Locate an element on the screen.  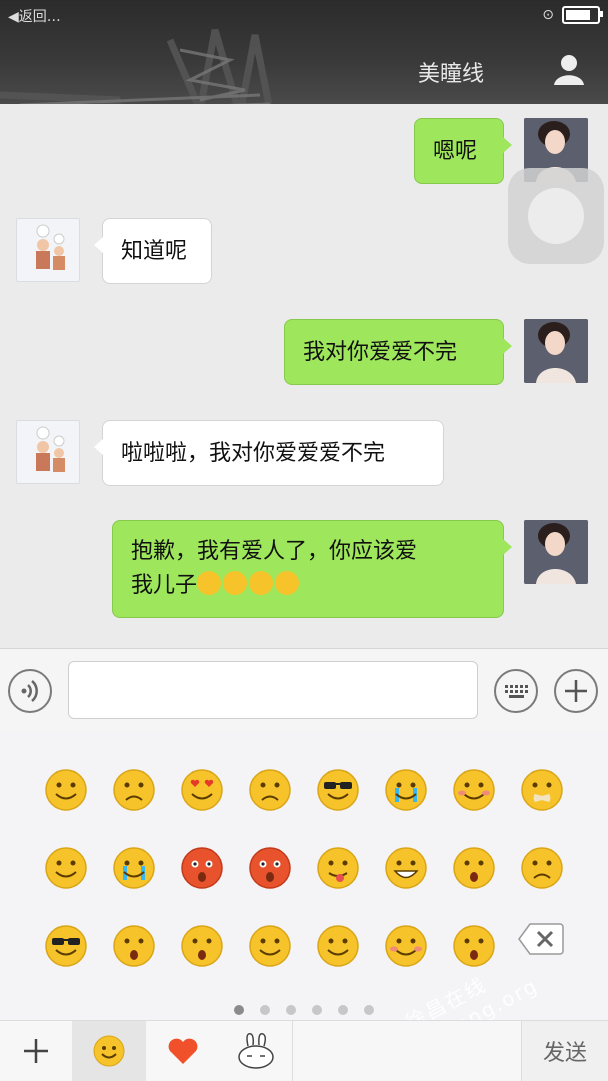
shut-mouth-emoji-icon is located at coordinates (542, 790).